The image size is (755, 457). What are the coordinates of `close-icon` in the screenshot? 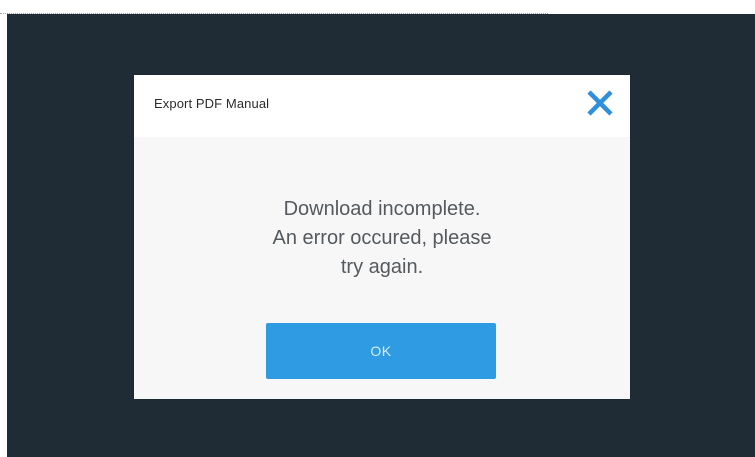 It's located at (600, 103).